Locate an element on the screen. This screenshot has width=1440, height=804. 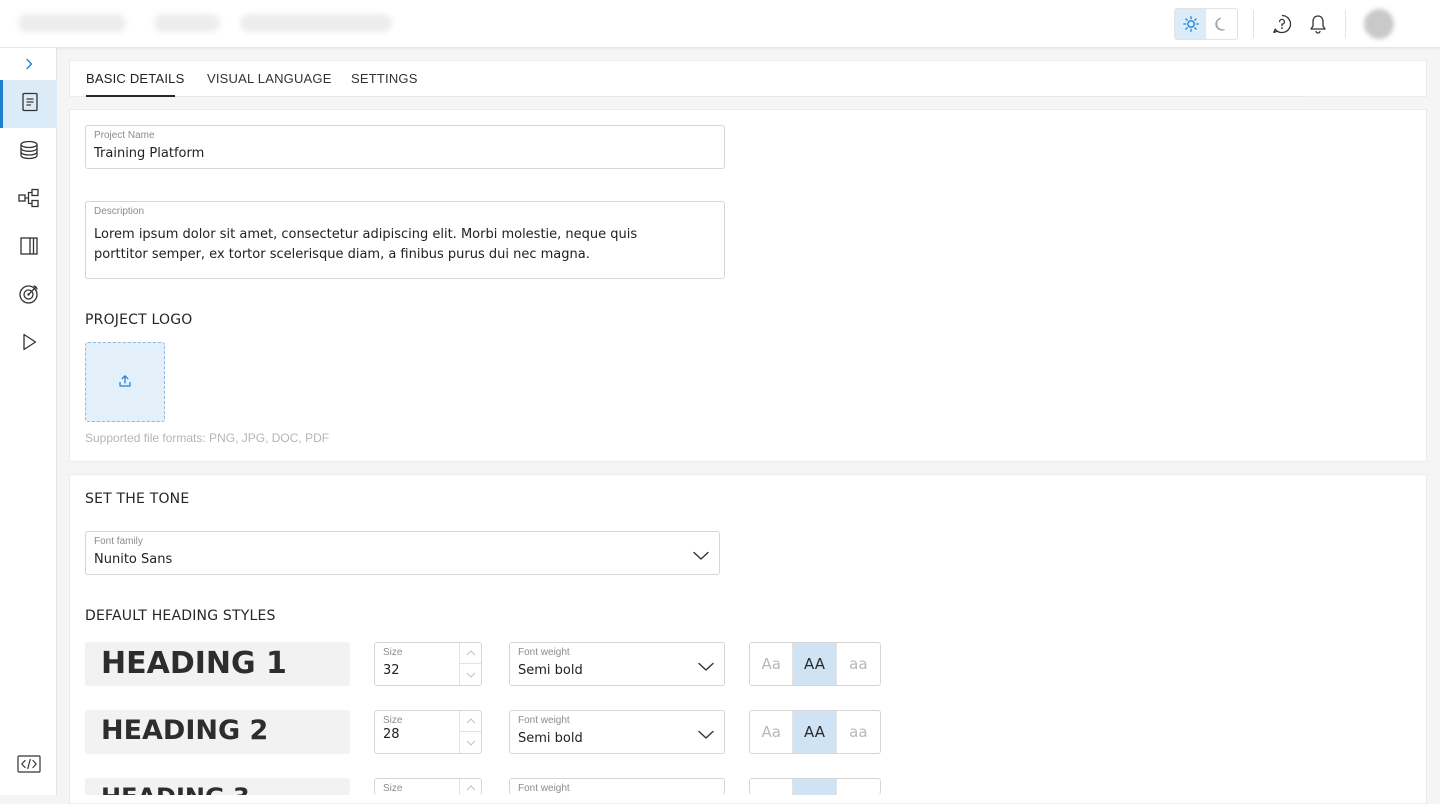
upload-icon is located at coordinates (125, 382).